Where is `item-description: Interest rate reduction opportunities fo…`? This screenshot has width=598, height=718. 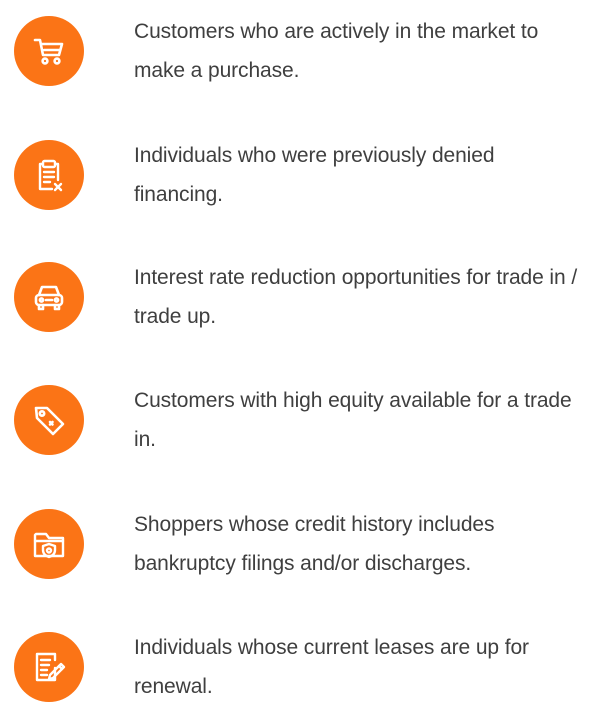 item-description: Interest rate reduction opportunities fo… is located at coordinates (356, 297).